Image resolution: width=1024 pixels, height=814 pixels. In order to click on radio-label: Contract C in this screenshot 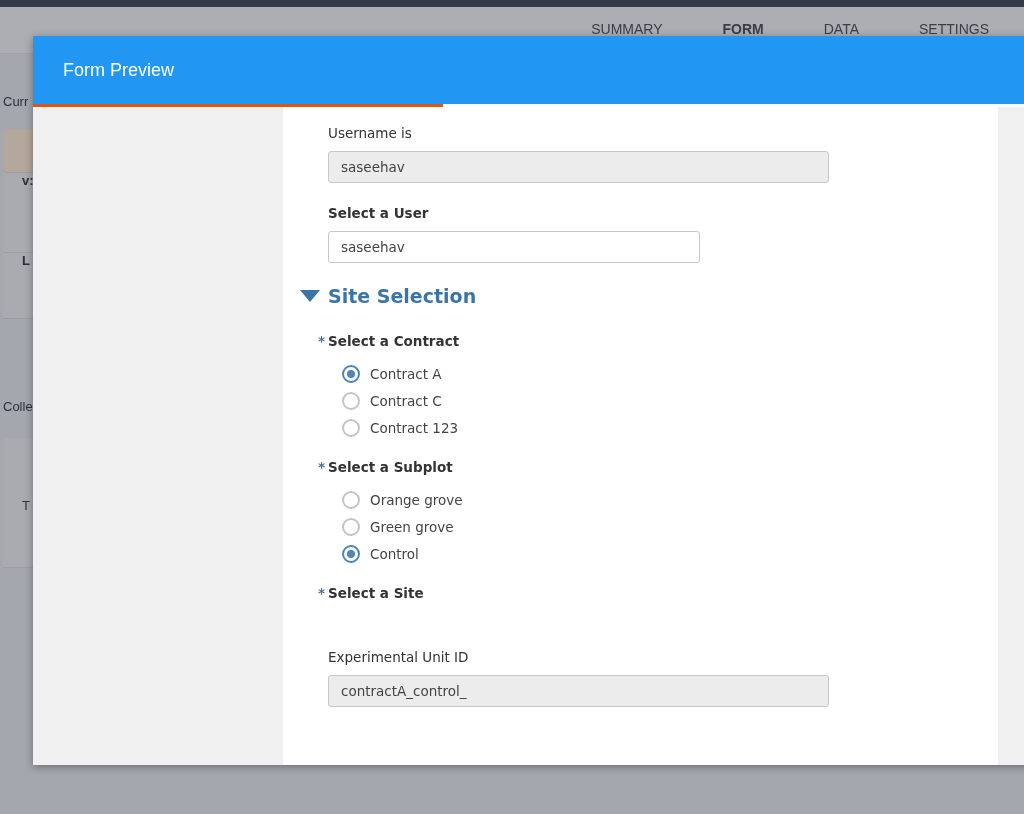, I will do `click(406, 401)`.